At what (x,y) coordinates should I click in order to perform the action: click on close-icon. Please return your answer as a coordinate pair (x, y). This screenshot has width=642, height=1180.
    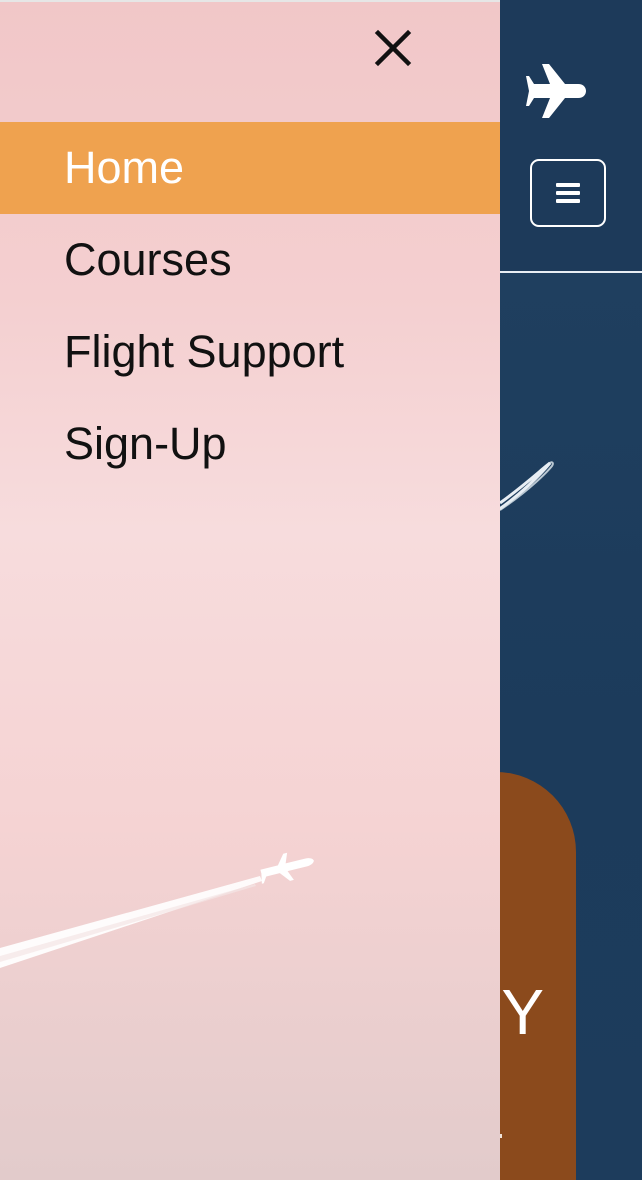
    Looking at the image, I should click on (393, 49).